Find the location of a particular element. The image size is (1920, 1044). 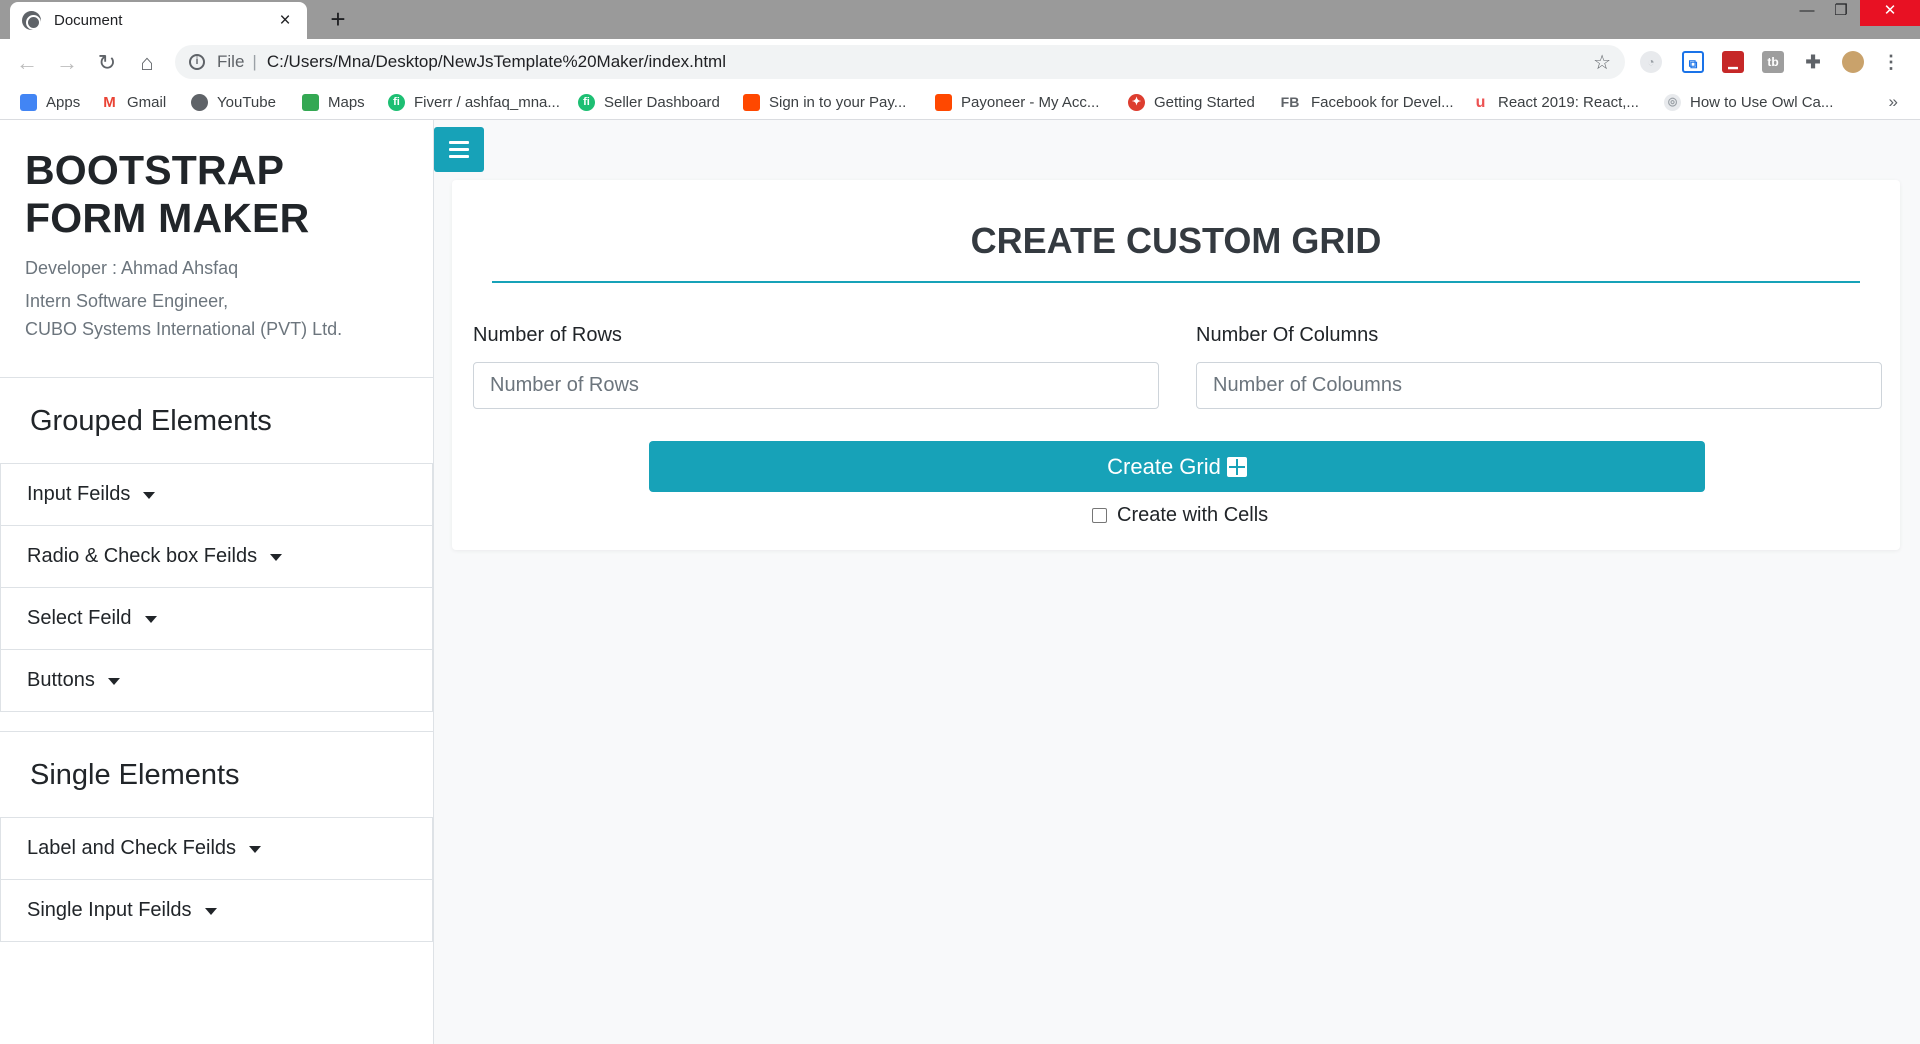

reload-icon: ↻ is located at coordinates (107, 63).